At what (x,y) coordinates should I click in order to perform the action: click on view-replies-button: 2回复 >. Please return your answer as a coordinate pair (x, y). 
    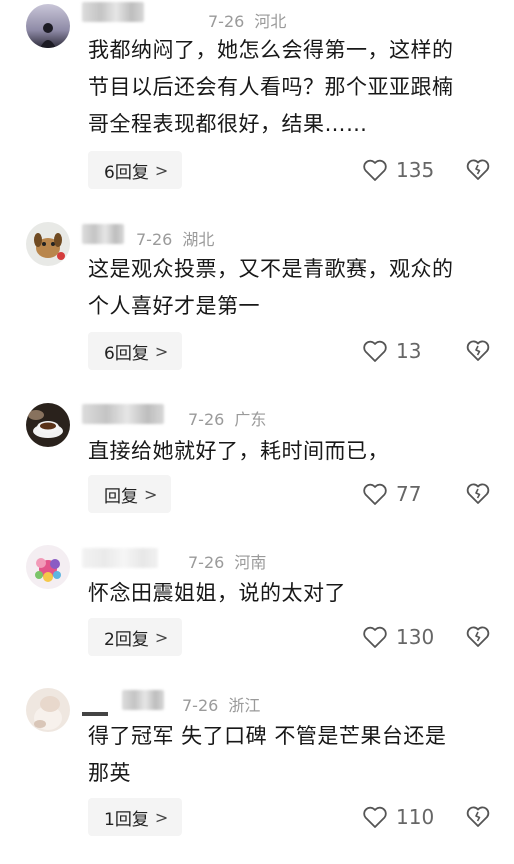
    Looking at the image, I should click on (135, 637).